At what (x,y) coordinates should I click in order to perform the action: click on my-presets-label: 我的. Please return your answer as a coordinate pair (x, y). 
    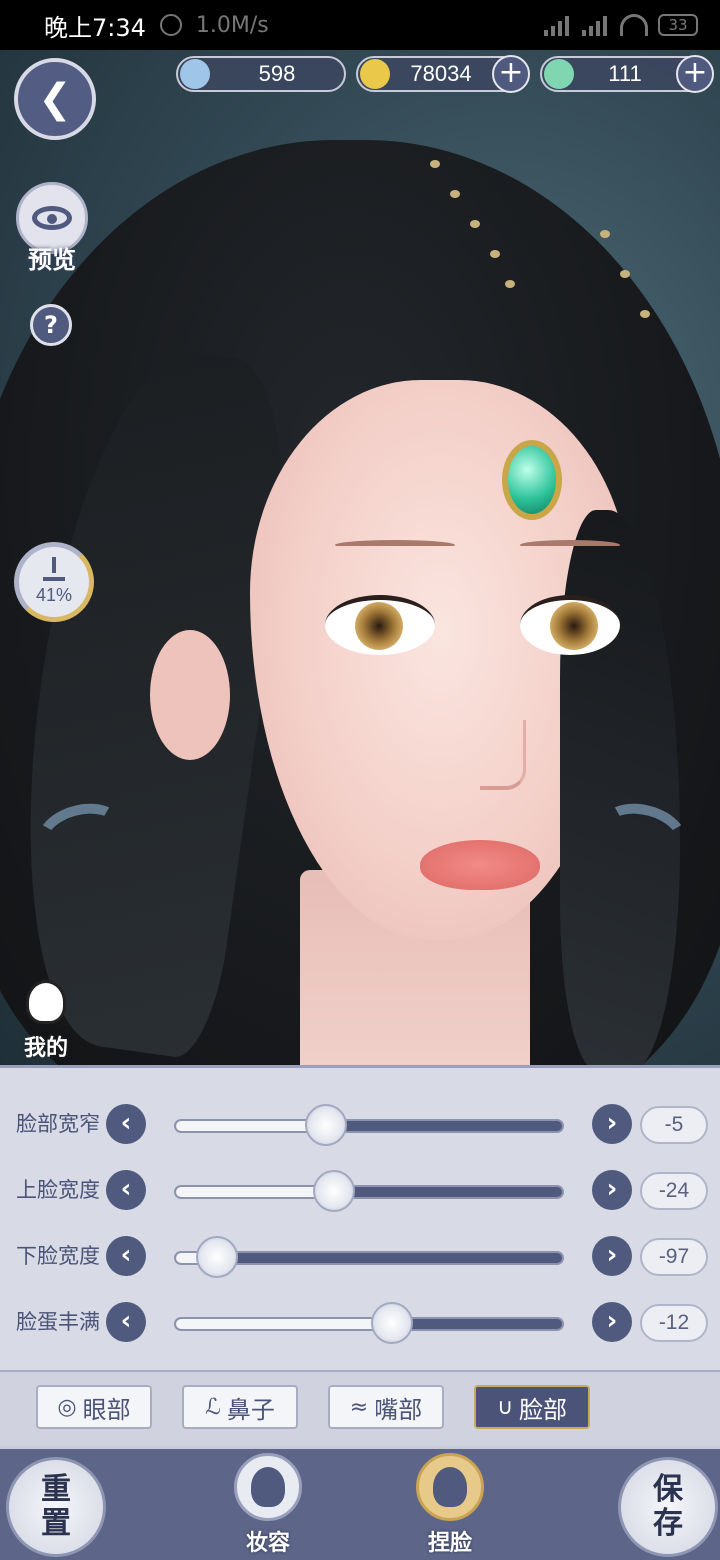
    Looking at the image, I should click on (45, 1048).